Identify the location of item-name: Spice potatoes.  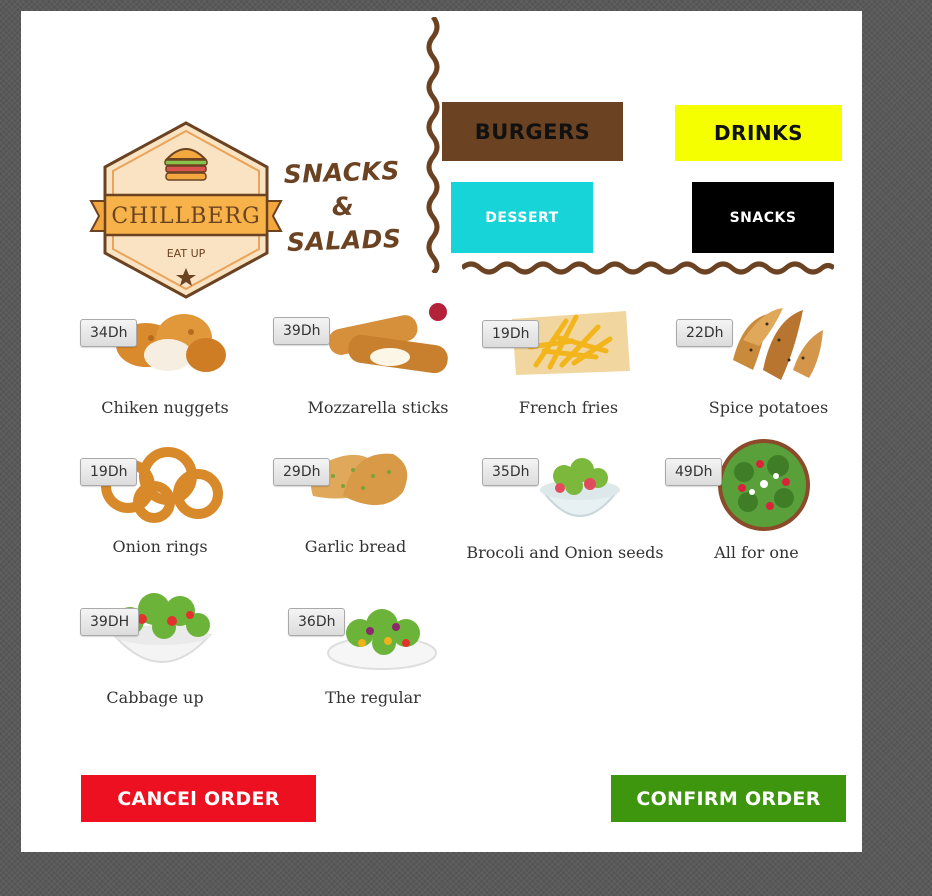
(768, 407).